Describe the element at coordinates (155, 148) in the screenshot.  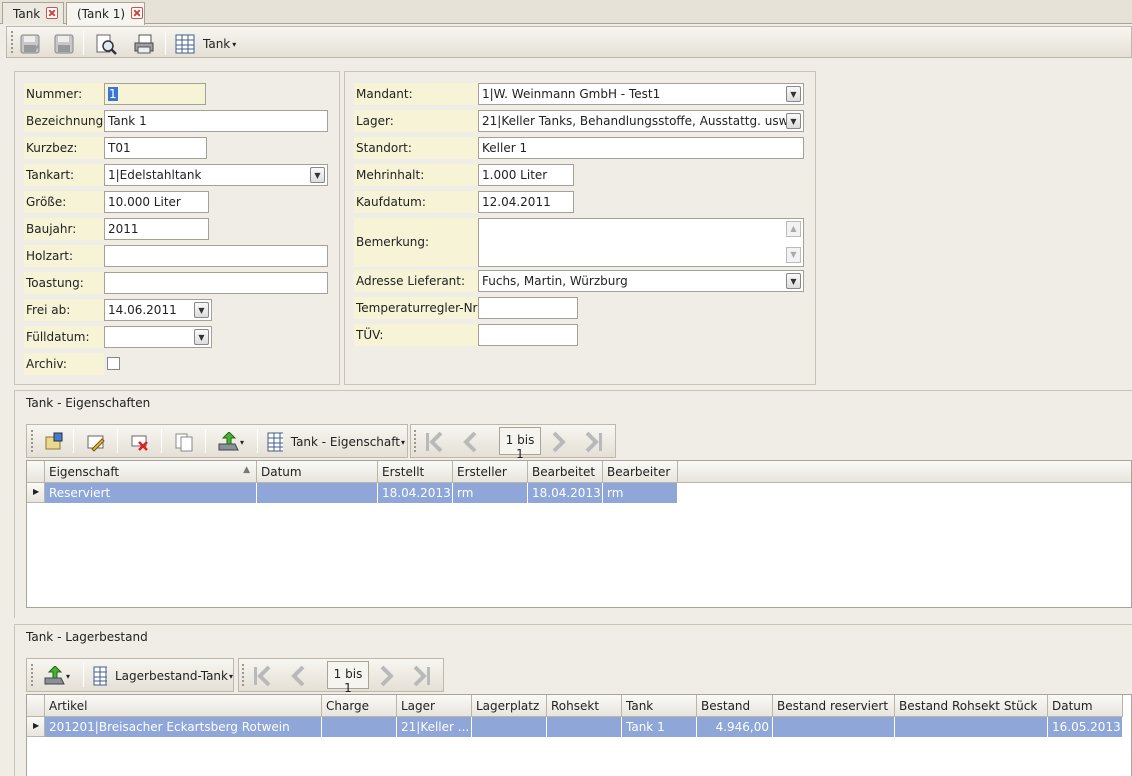
I see `kurzbez-field: T01` at that location.